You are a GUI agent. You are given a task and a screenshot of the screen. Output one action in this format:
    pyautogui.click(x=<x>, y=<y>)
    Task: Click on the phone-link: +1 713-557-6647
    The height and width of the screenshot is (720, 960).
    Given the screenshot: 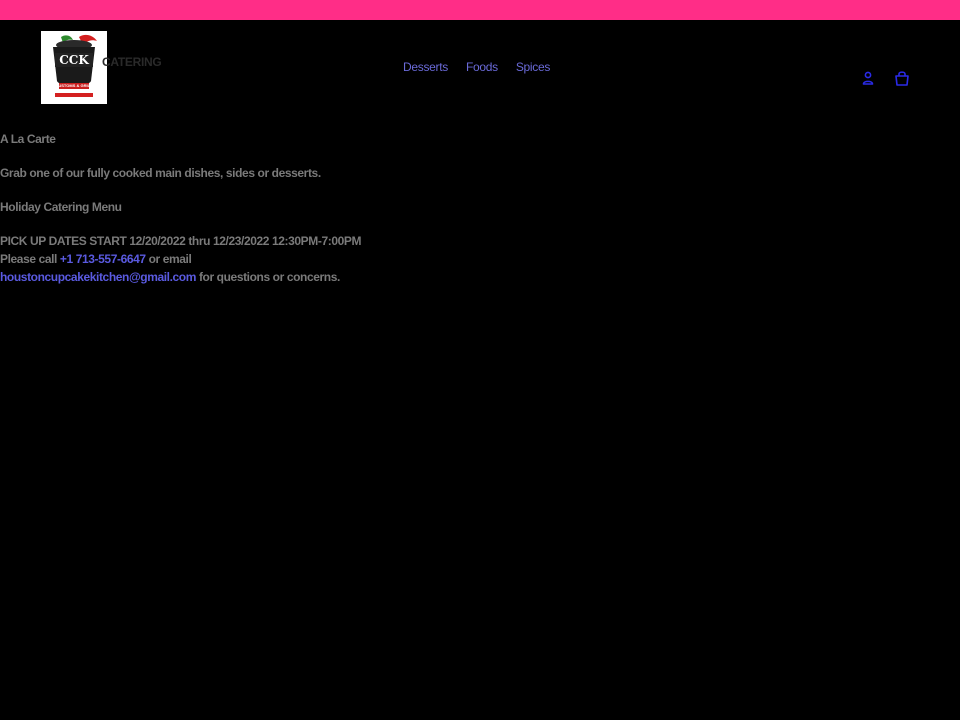 What is the action you would take?
    pyautogui.click(x=103, y=259)
    